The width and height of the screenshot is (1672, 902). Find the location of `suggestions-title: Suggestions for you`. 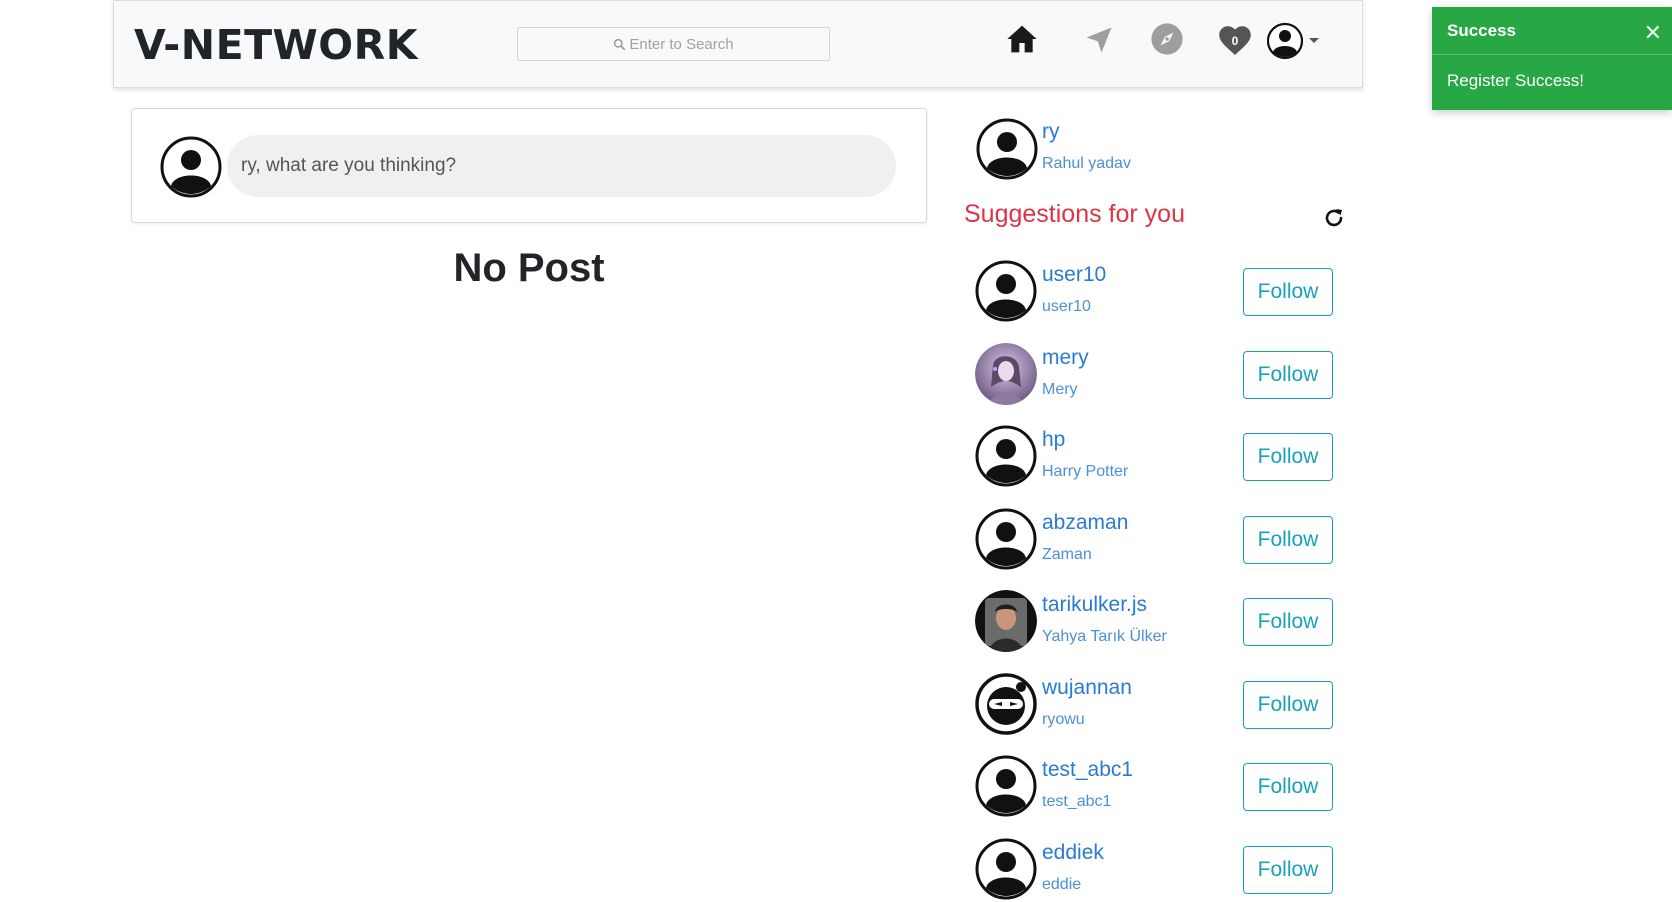

suggestions-title: Suggestions for you is located at coordinates (1074, 214).